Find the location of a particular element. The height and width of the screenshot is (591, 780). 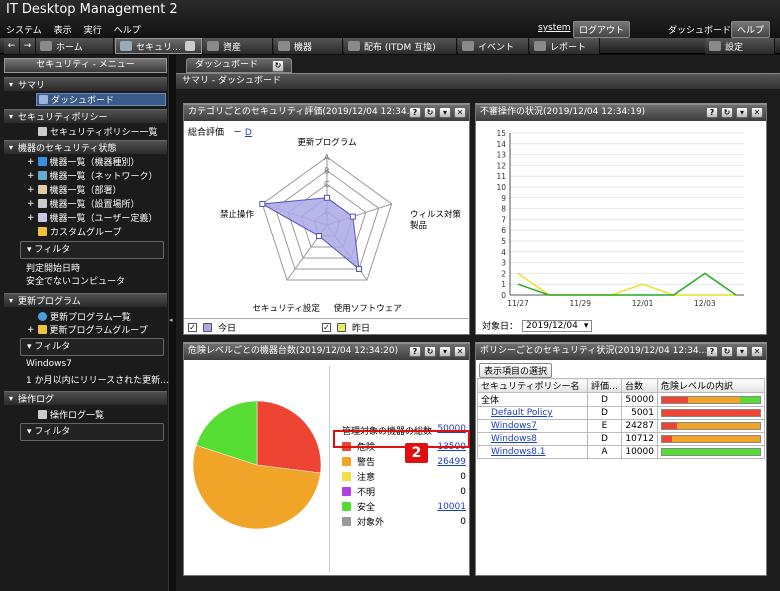

tree-item-device-user: + 機器一覧（ユーザー定義） is located at coordinates (92, 218).